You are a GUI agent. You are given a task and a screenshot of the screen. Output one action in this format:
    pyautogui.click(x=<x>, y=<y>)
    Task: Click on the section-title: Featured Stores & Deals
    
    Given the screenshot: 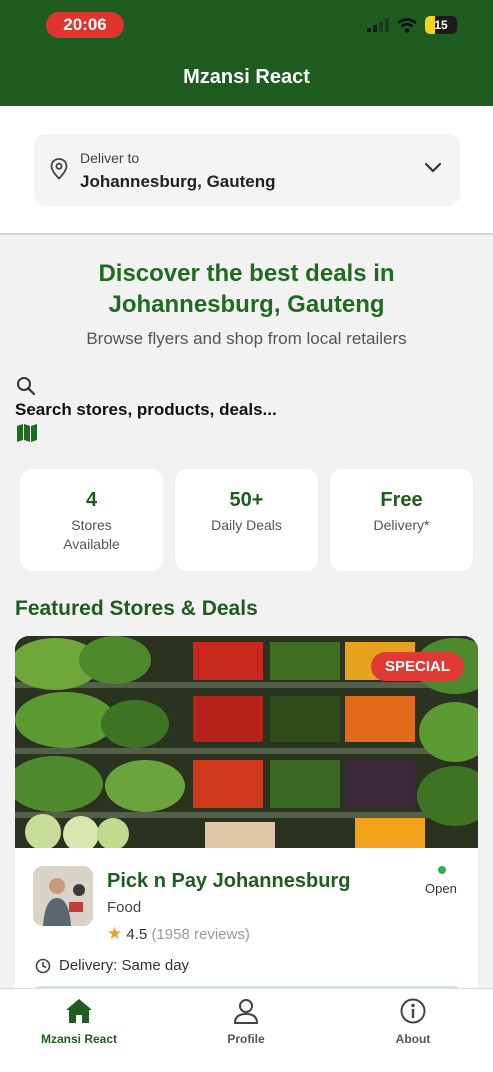 What is the action you would take?
    pyautogui.click(x=136, y=608)
    